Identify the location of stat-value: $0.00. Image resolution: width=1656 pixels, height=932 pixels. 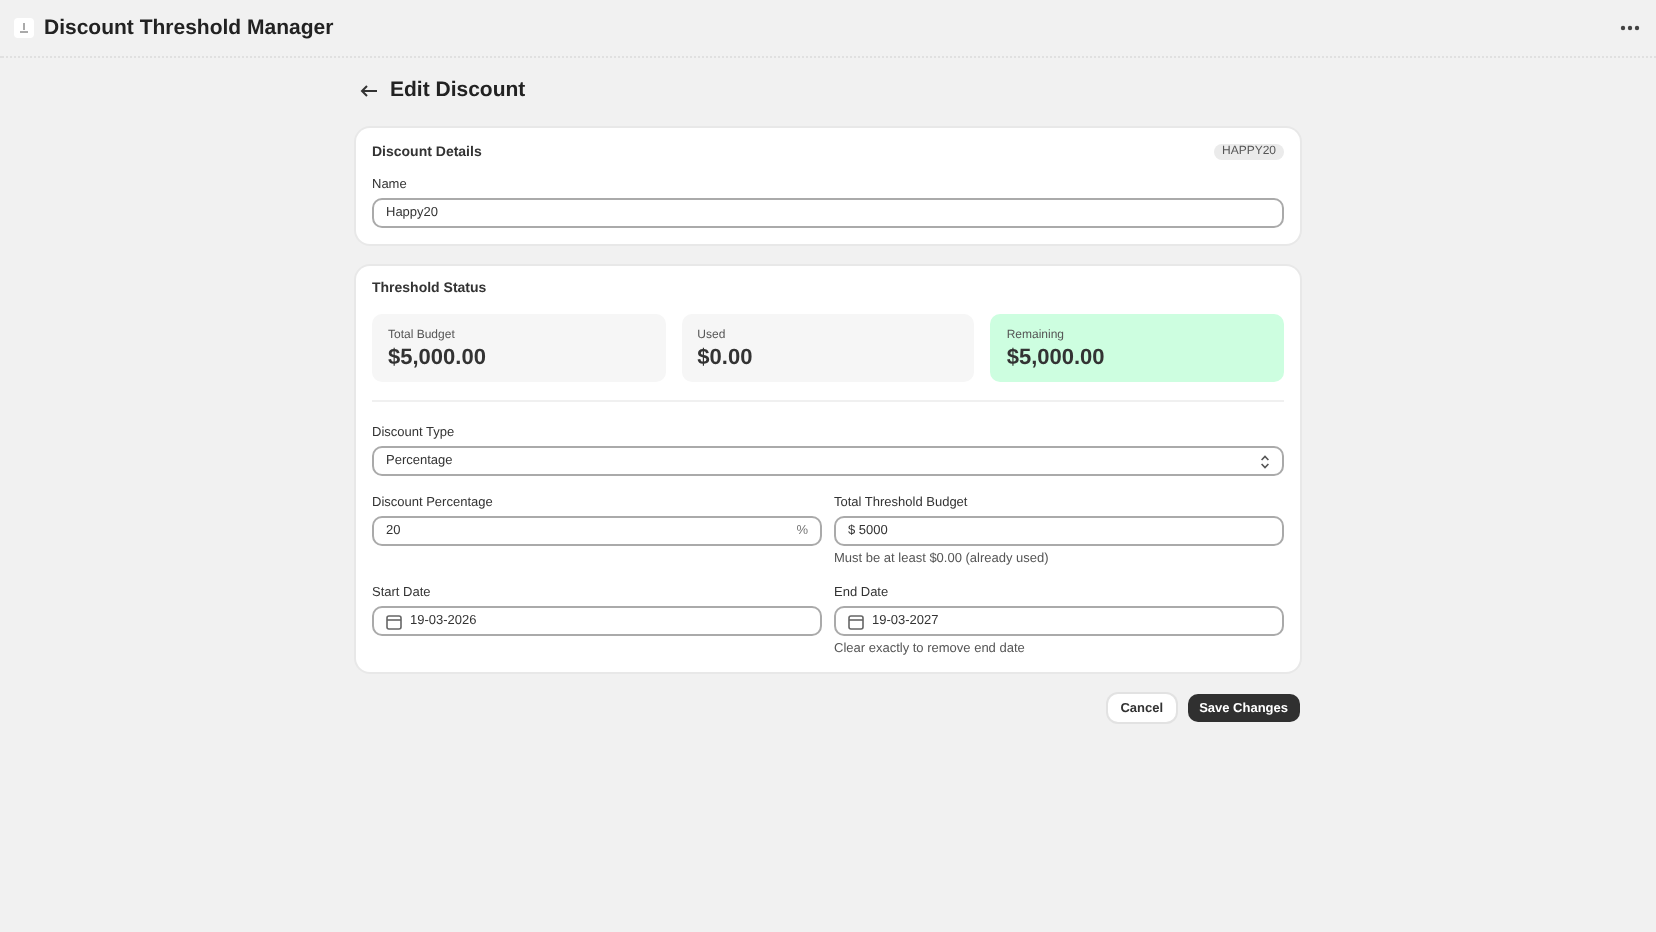
(726, 358).